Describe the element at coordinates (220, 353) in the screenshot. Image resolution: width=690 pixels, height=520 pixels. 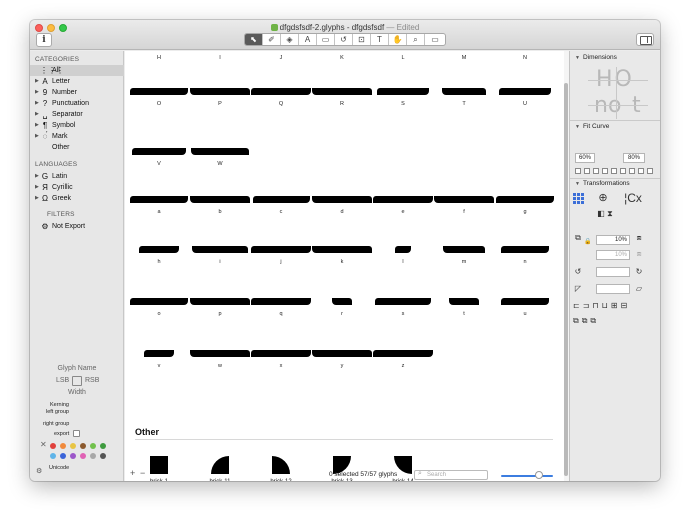
I see `glyph-cell-w` at that location.